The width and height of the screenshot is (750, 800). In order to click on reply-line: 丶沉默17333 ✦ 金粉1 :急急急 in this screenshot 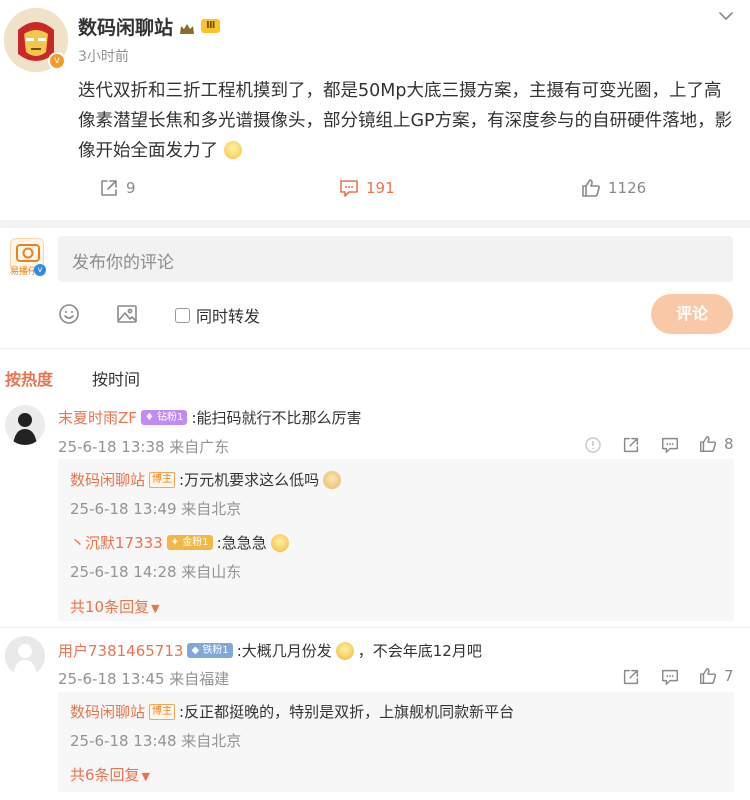, I will do `click(179, 542)`.